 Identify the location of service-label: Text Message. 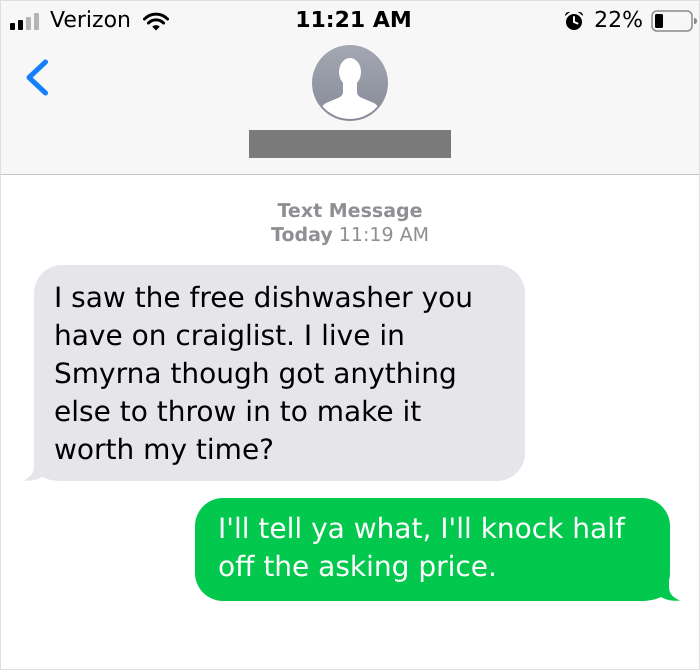
(350, 211).